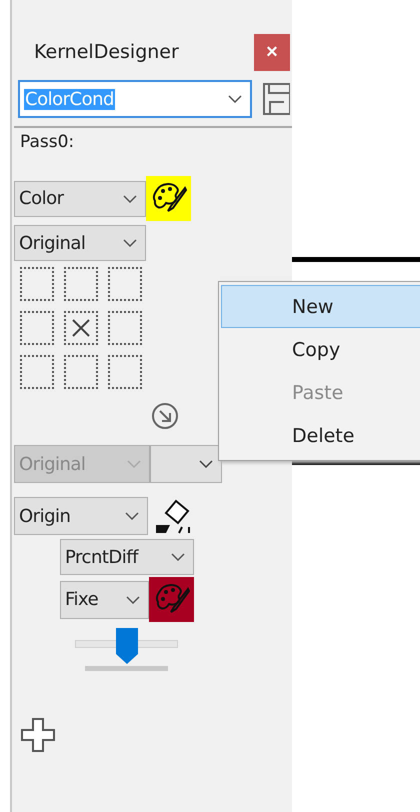  What do you see at coordinates (272, 52) in the screenshot?
I see `close-button: ×` at bounding box center [272, 52].